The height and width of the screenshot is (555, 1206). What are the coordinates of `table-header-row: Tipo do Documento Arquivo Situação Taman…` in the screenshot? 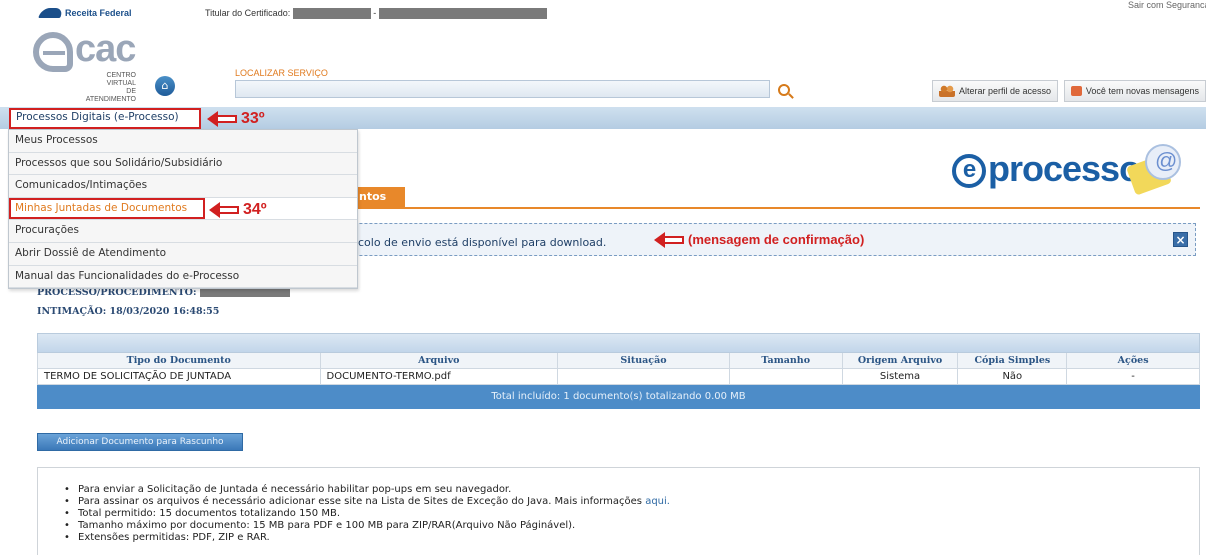 It's located at (618, 361).